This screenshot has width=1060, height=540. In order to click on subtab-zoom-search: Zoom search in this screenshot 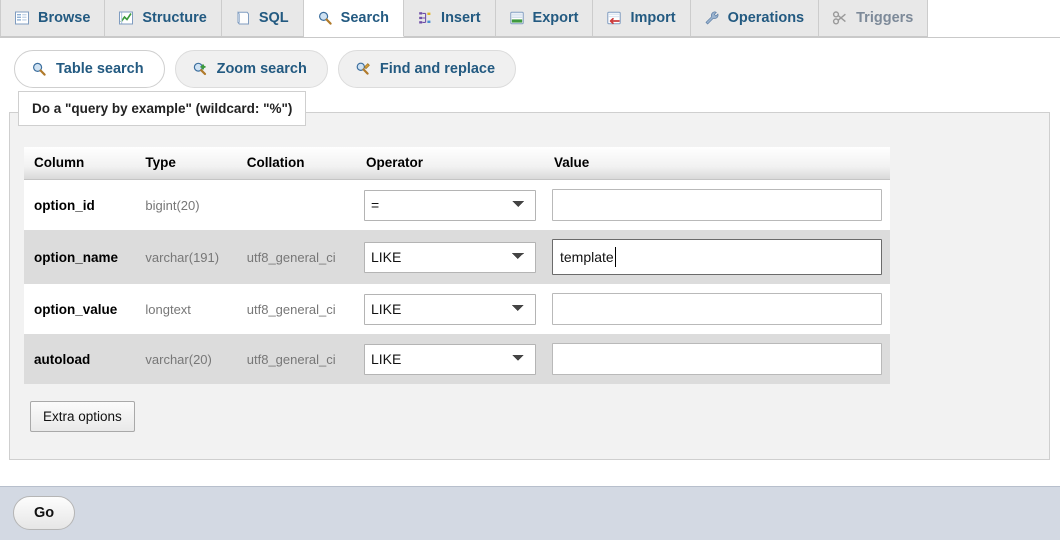, I will do `click(251, 69)`.